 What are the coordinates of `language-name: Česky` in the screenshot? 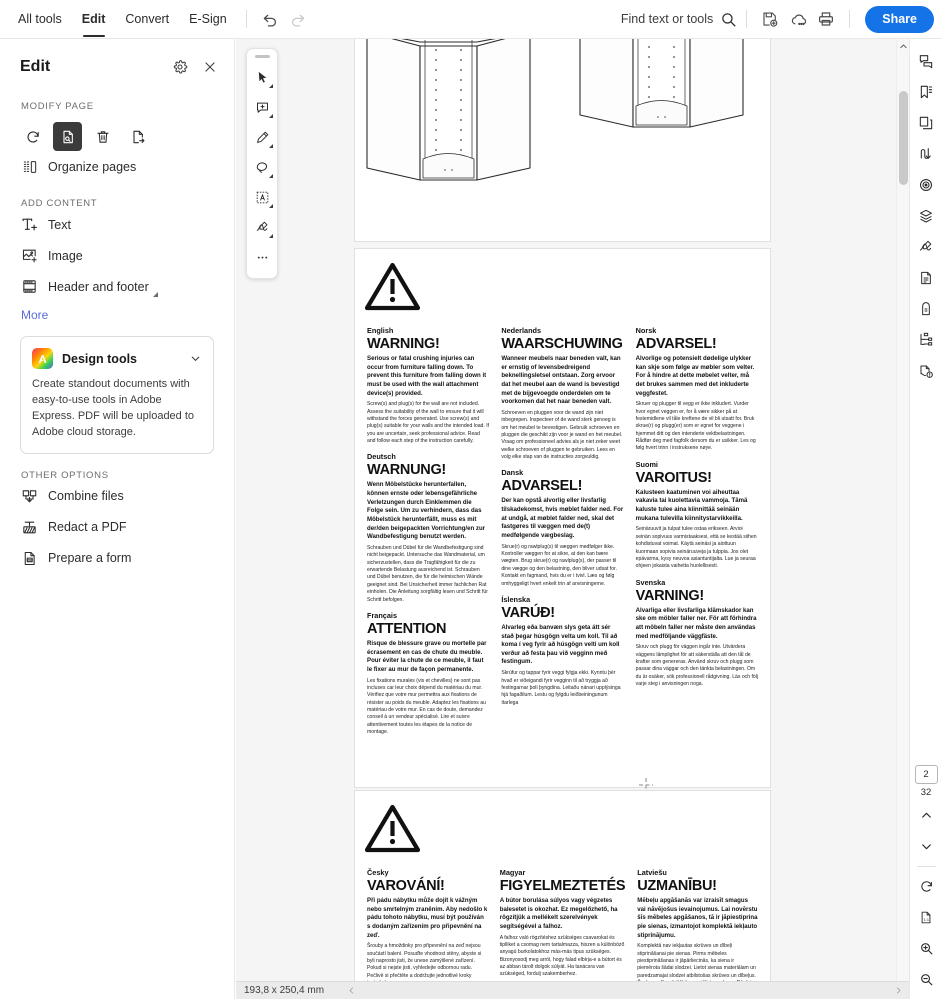 It's located at (378, 872).